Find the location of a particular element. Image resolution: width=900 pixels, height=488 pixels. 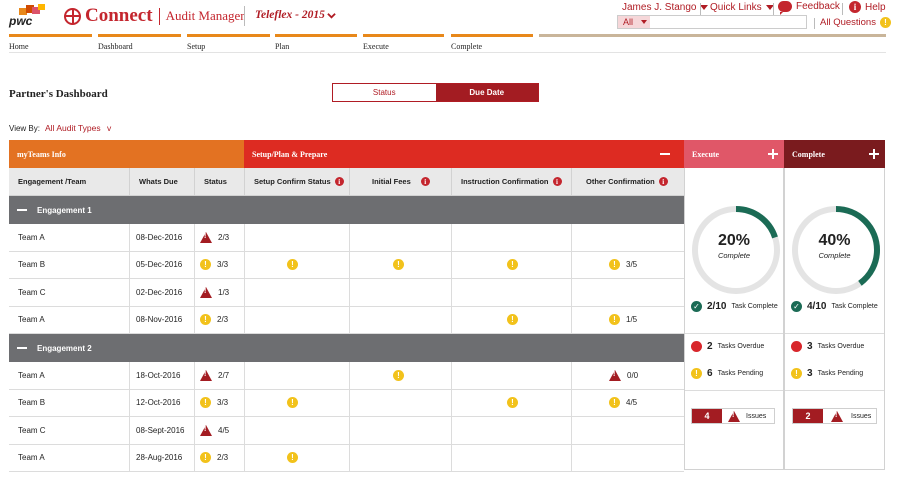

execute-tasks-overdue: 2 Tasks Overdue is located at coordinates (727, 346).